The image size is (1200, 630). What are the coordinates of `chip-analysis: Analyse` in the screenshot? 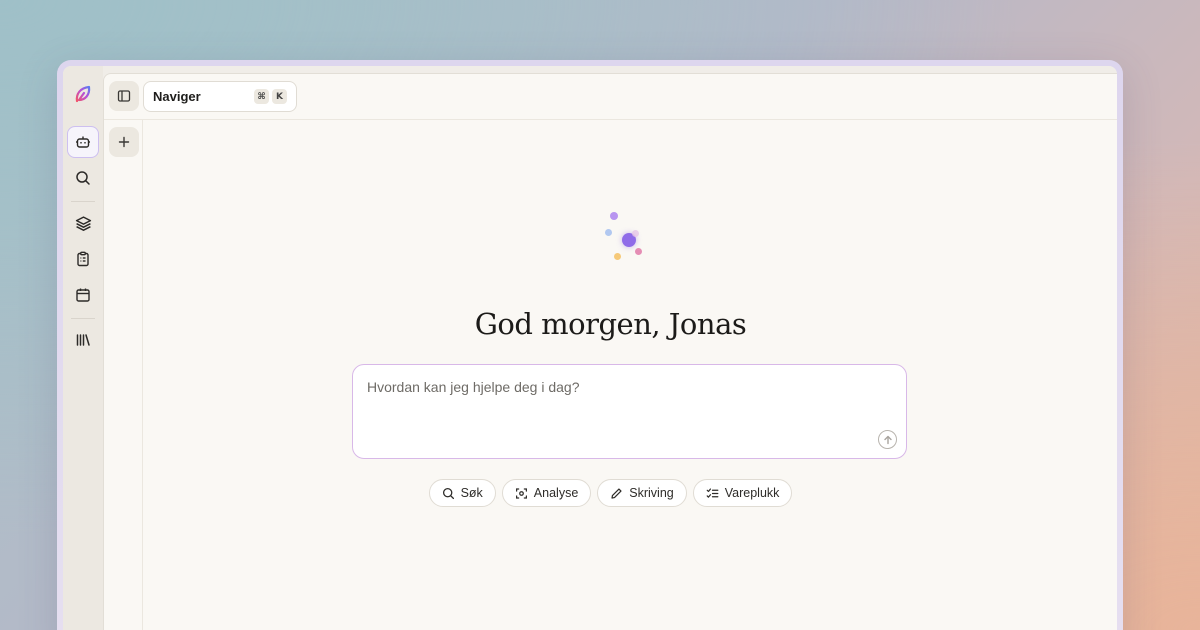 It's located at (546, 493).